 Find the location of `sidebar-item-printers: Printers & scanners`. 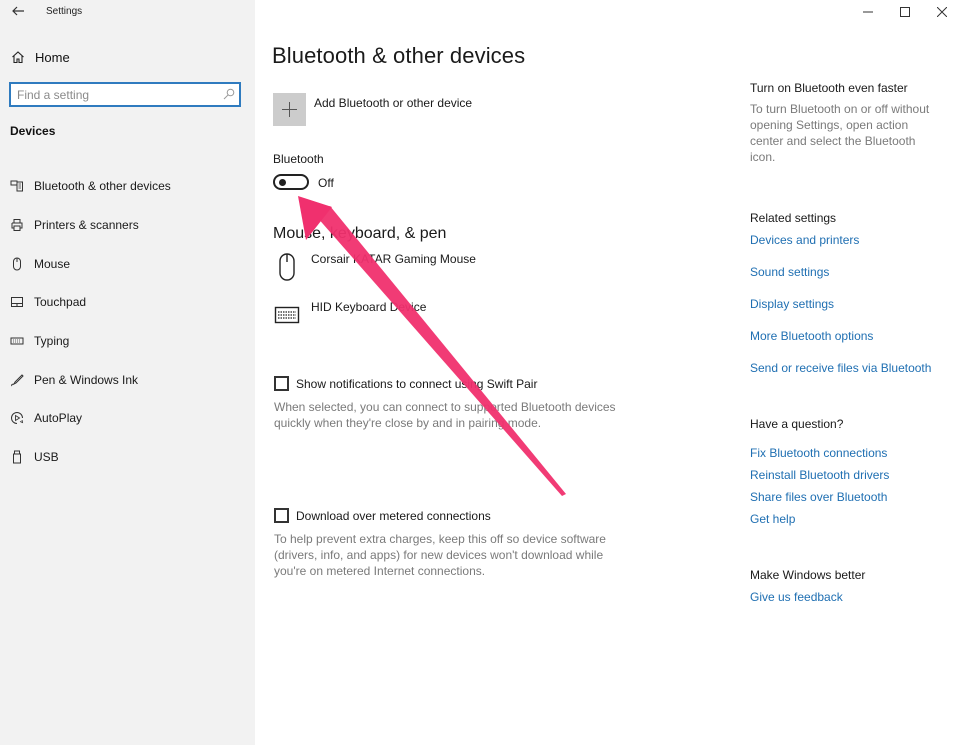

sidebar-item-printers: Printers & scanners is located at coordinates (127, 225).